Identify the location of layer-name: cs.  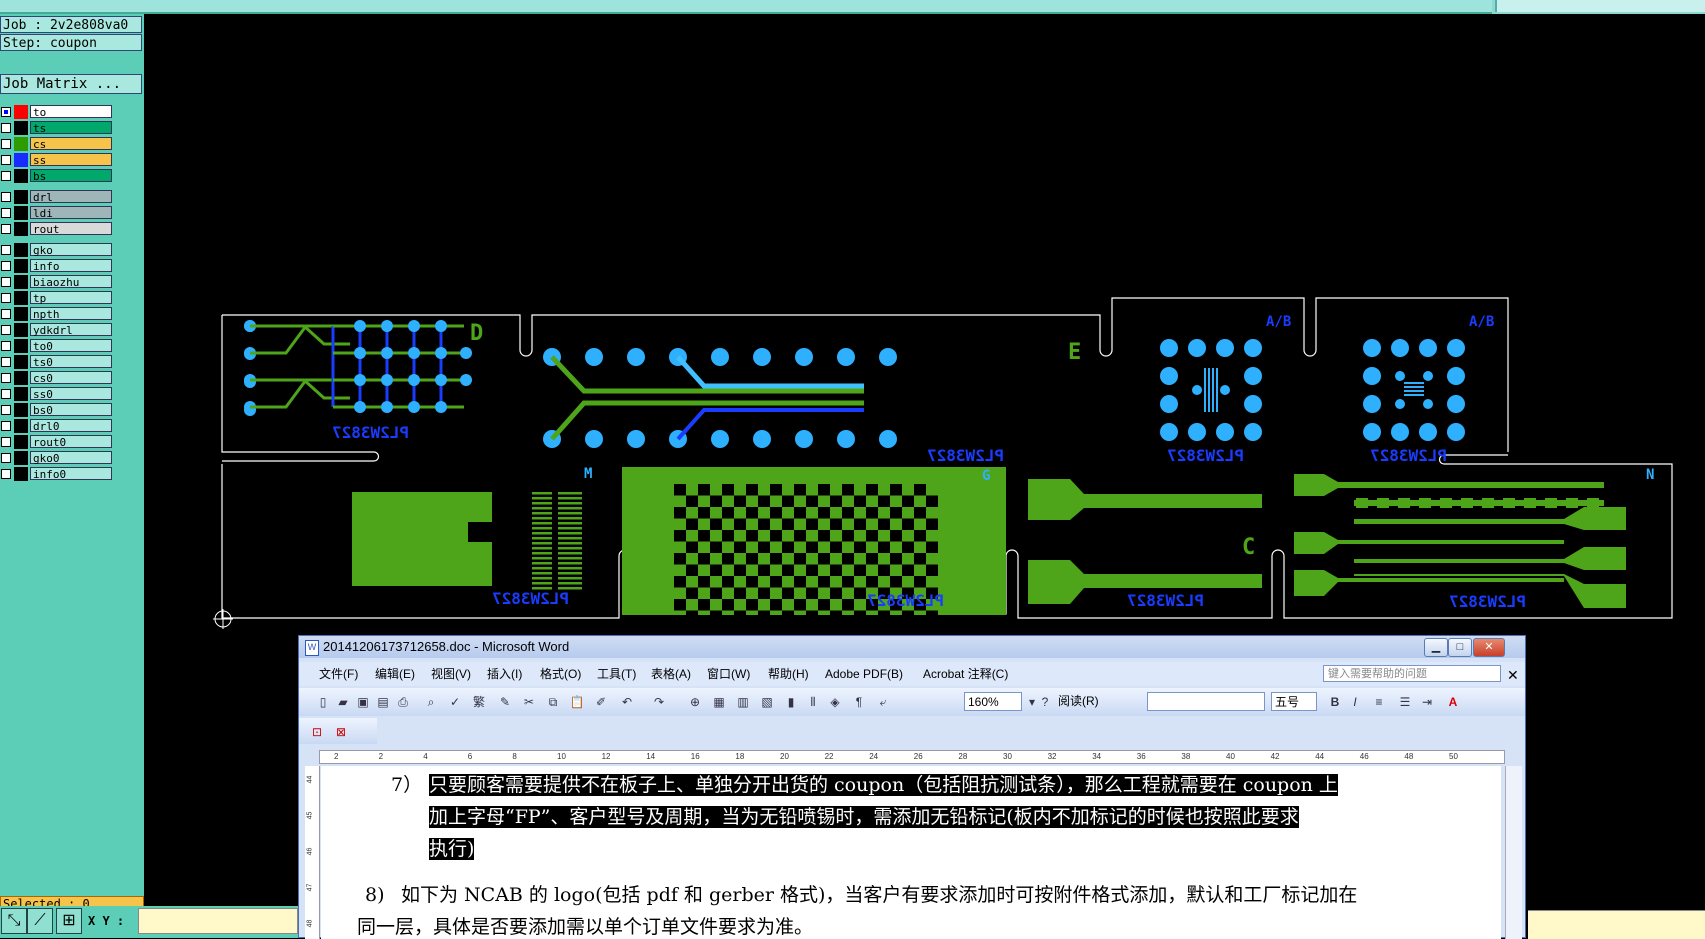
(71, 144).